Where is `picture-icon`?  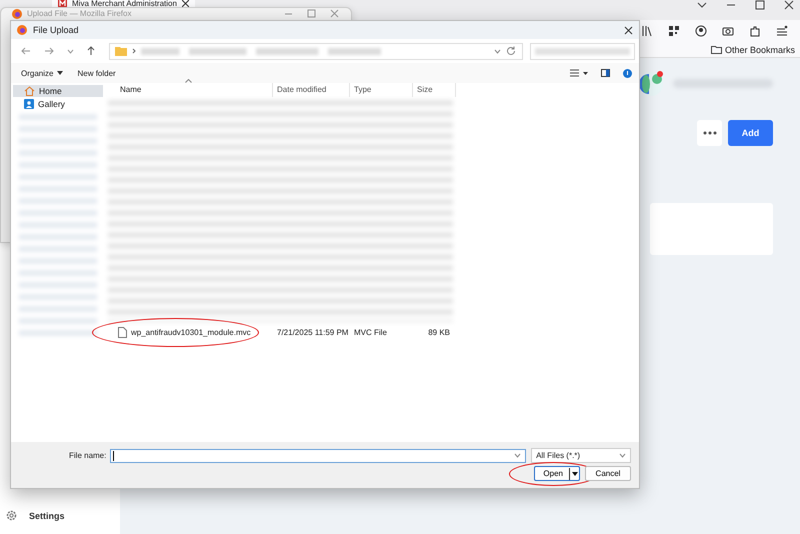 picture-icon is located at coordinates (29, 104).